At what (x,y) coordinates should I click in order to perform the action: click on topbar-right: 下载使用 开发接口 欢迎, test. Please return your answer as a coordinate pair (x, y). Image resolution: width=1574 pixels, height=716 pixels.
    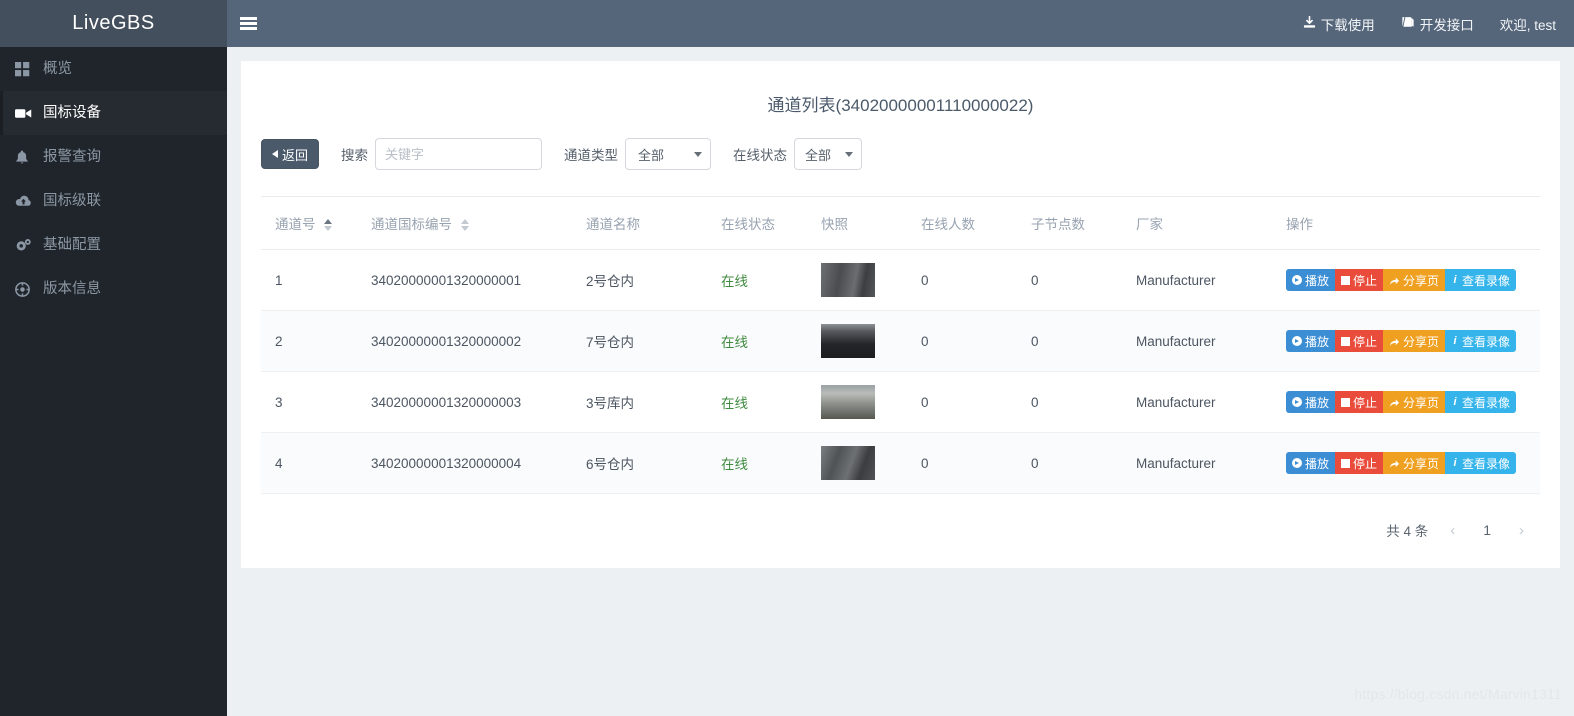
    Looking at the image, I should click on (1438, 24).